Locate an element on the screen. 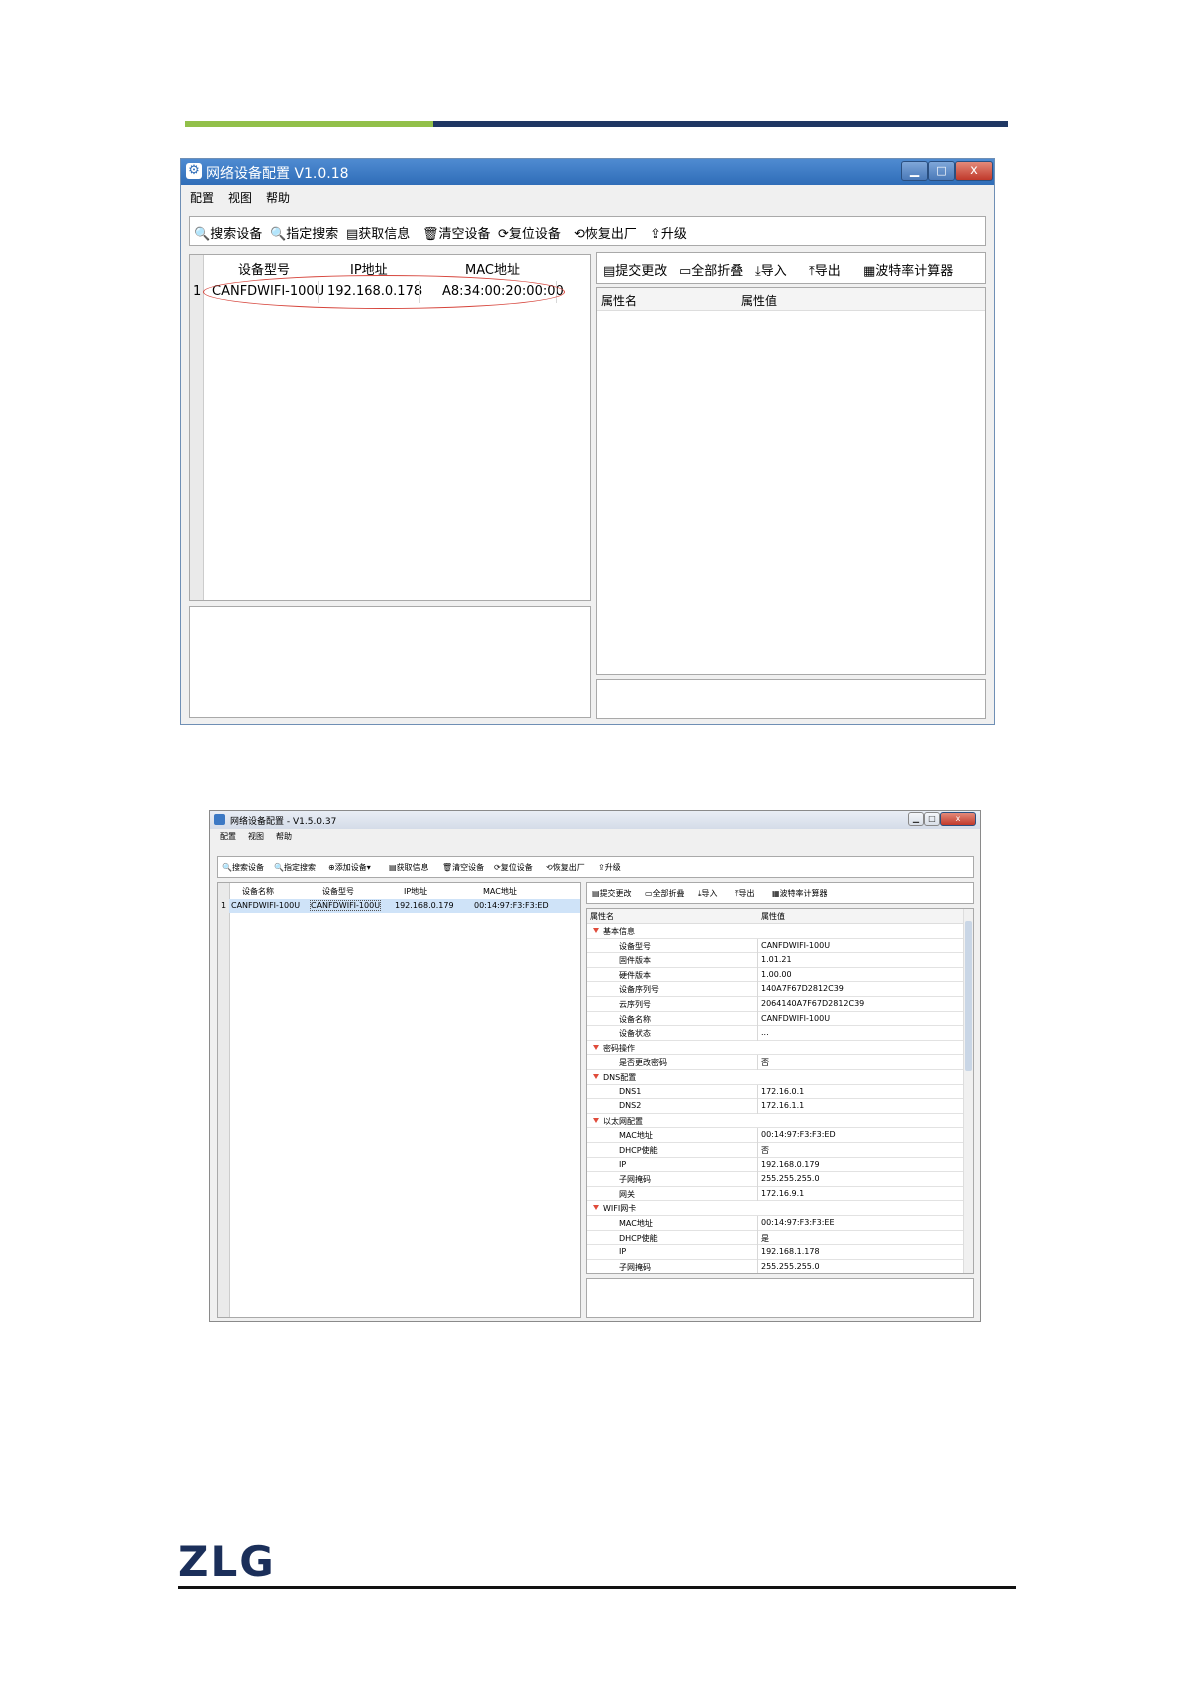 The height and width of the screenshot is (1685, 1192). property-value: 172.16.9.1 is located at coordinates (782, 1193).